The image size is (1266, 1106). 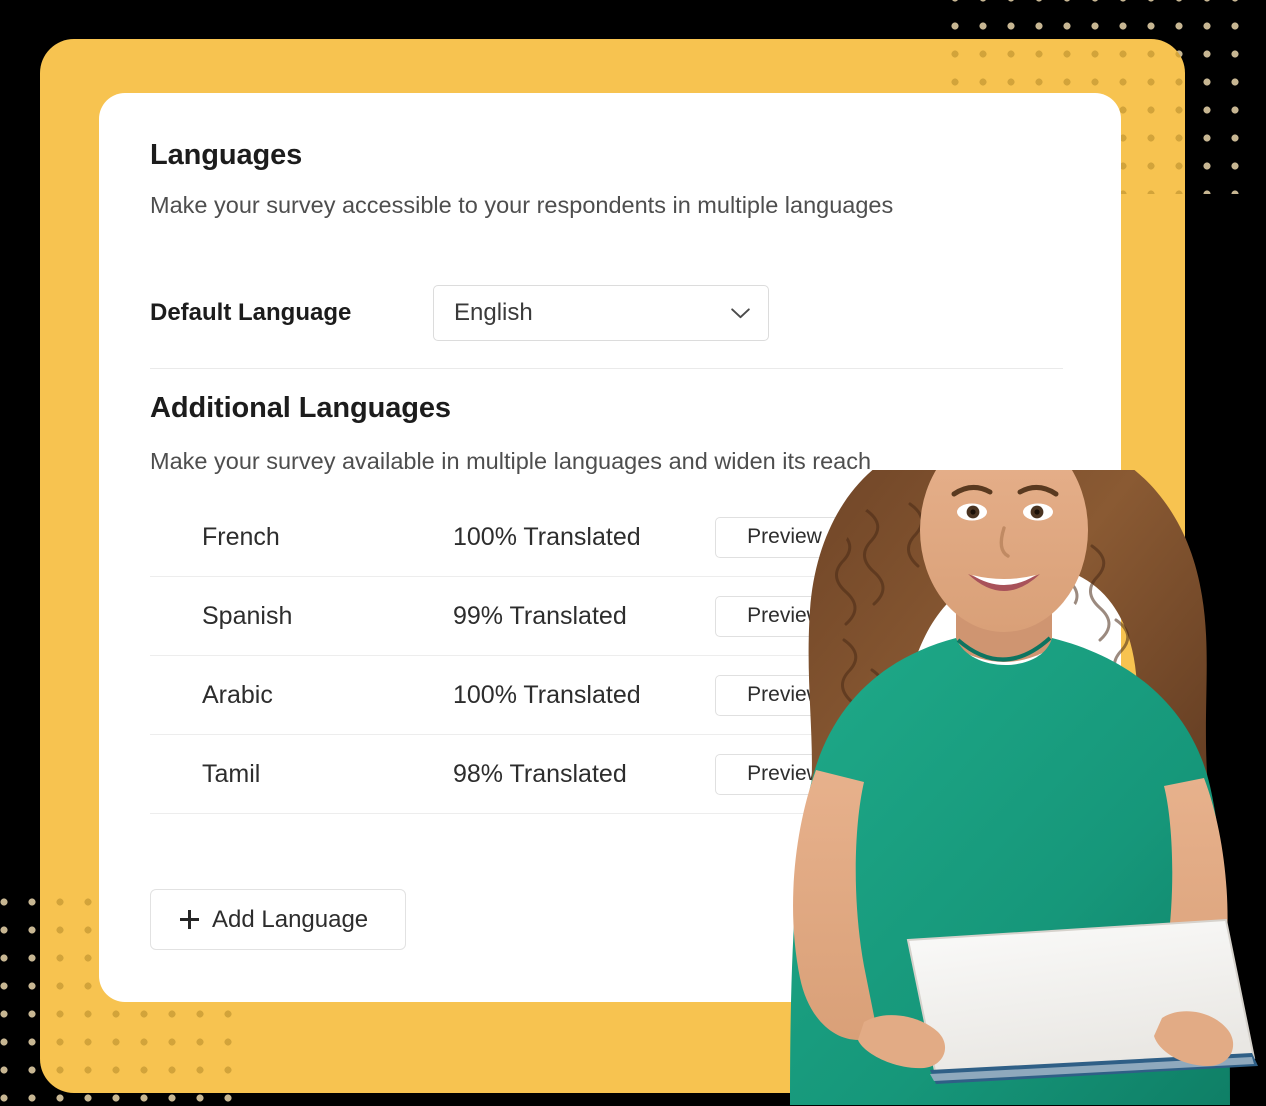 I want to click on language-name: Arabic, so click(x=237, y=694).